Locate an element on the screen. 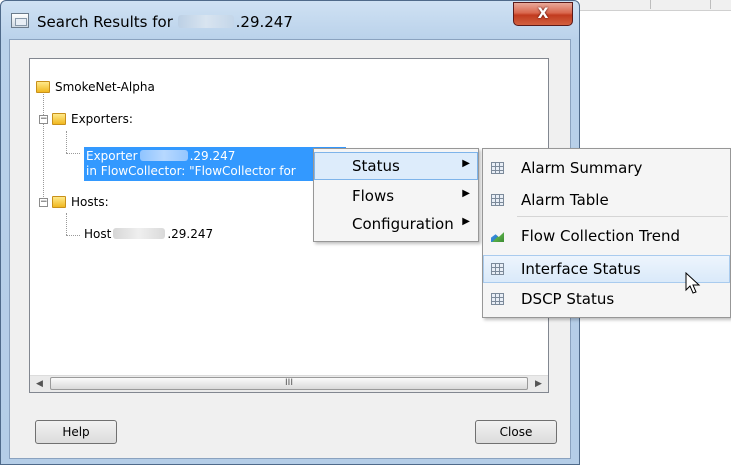 This screenshot has height=465, width=731. background-app-strip is located at coordinates (655, 5).